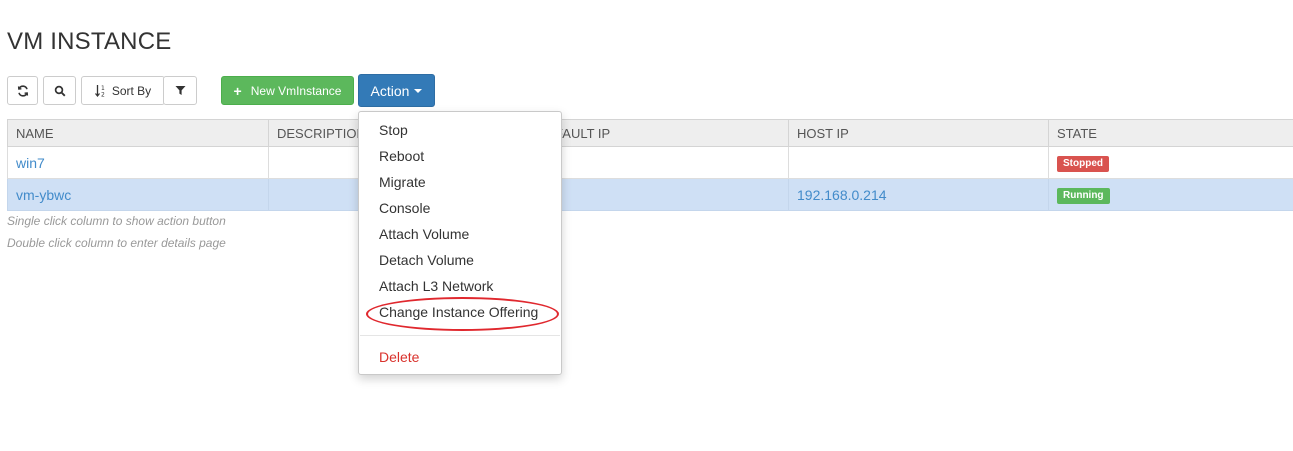 The width and height of the screenshot is (1293, 451). I want to click on menu-item-delete: Delete, so click(399, 357).